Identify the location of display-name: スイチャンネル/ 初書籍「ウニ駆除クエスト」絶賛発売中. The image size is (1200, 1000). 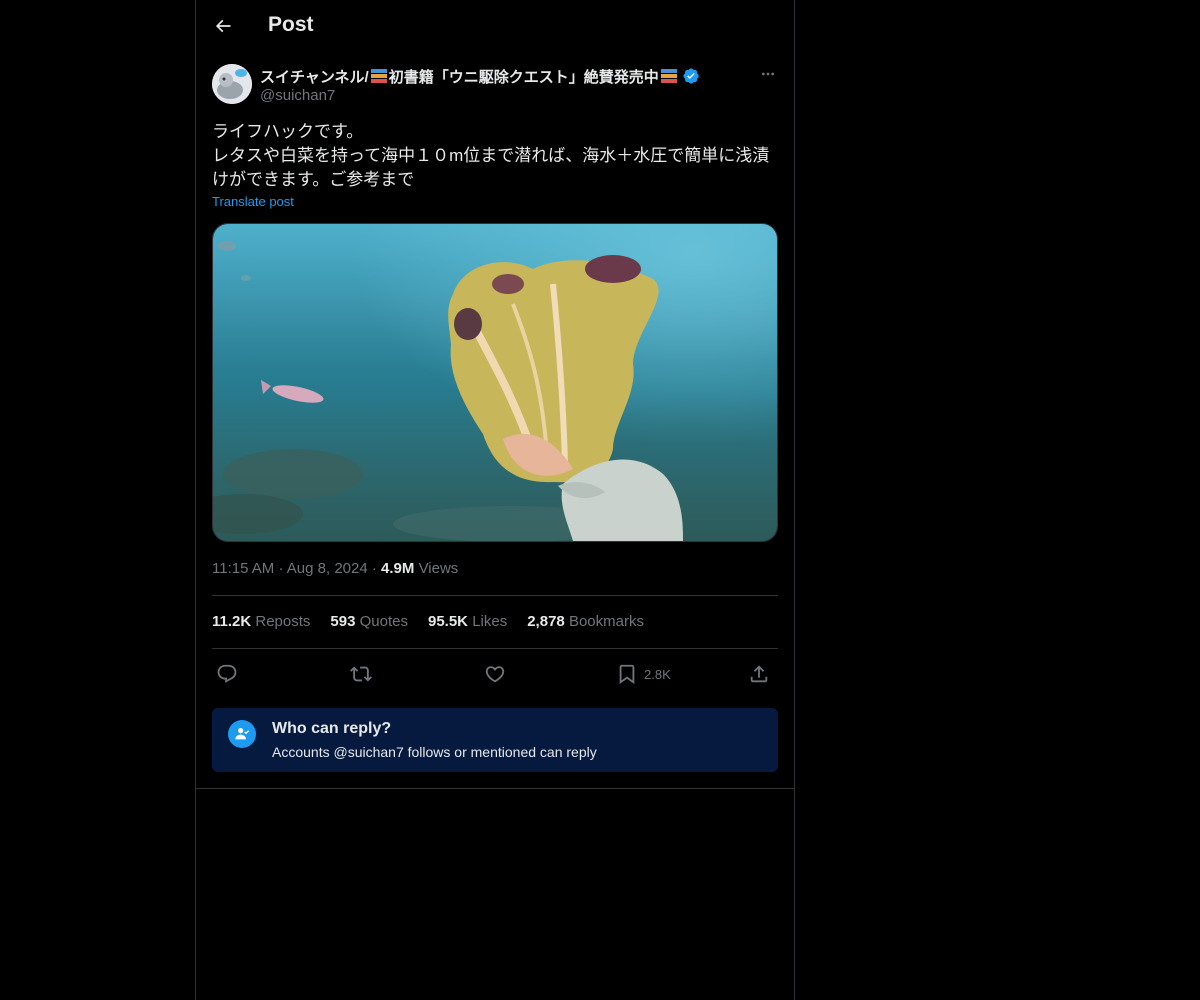
(480, 76).